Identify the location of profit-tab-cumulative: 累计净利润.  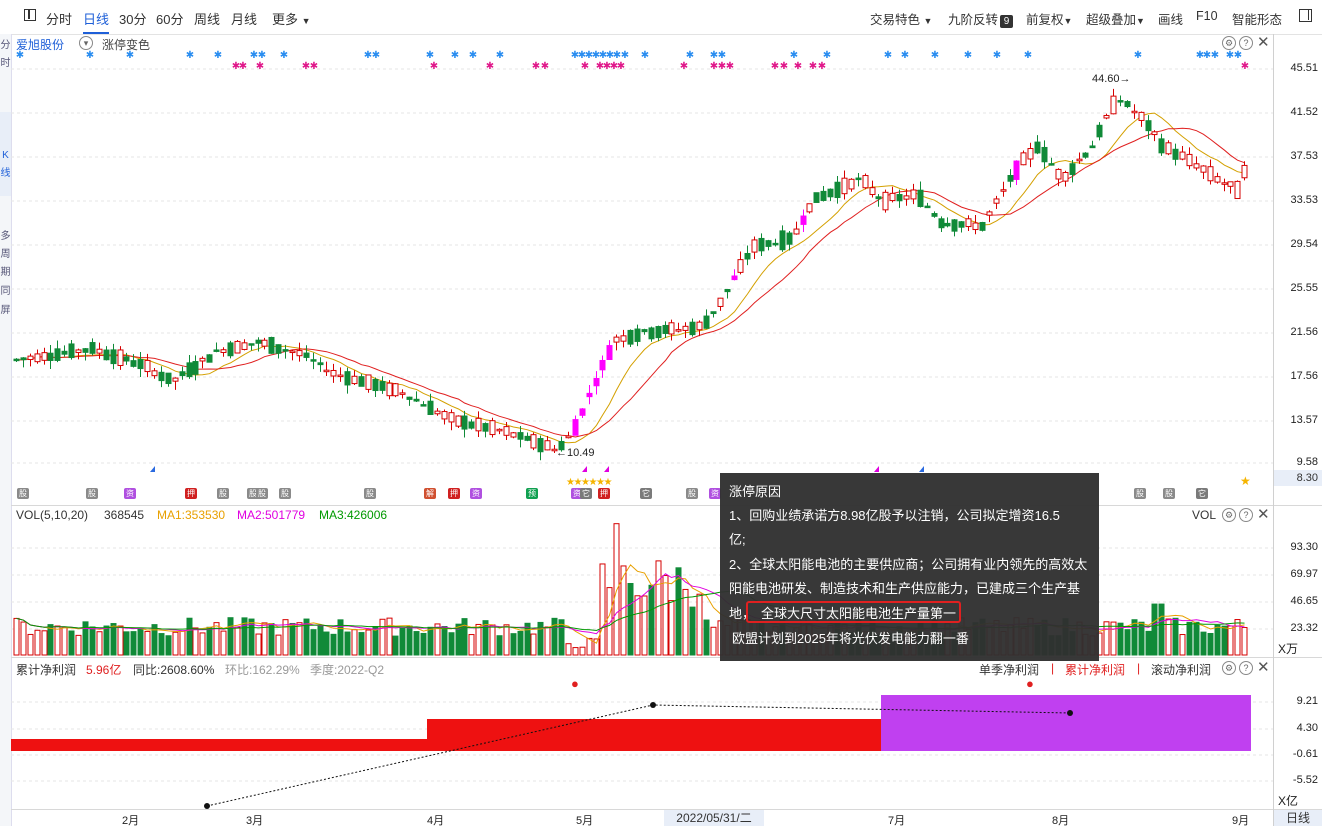
(1095, 669).